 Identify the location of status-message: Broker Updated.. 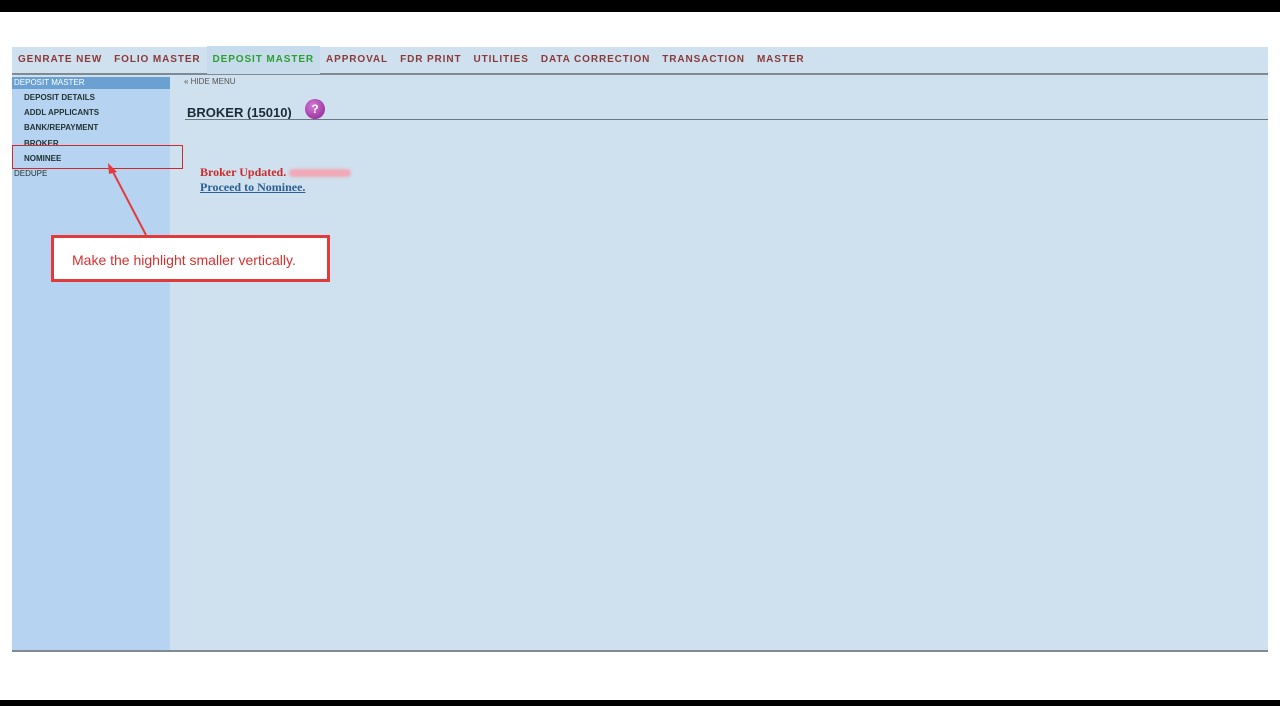
(276, 172).